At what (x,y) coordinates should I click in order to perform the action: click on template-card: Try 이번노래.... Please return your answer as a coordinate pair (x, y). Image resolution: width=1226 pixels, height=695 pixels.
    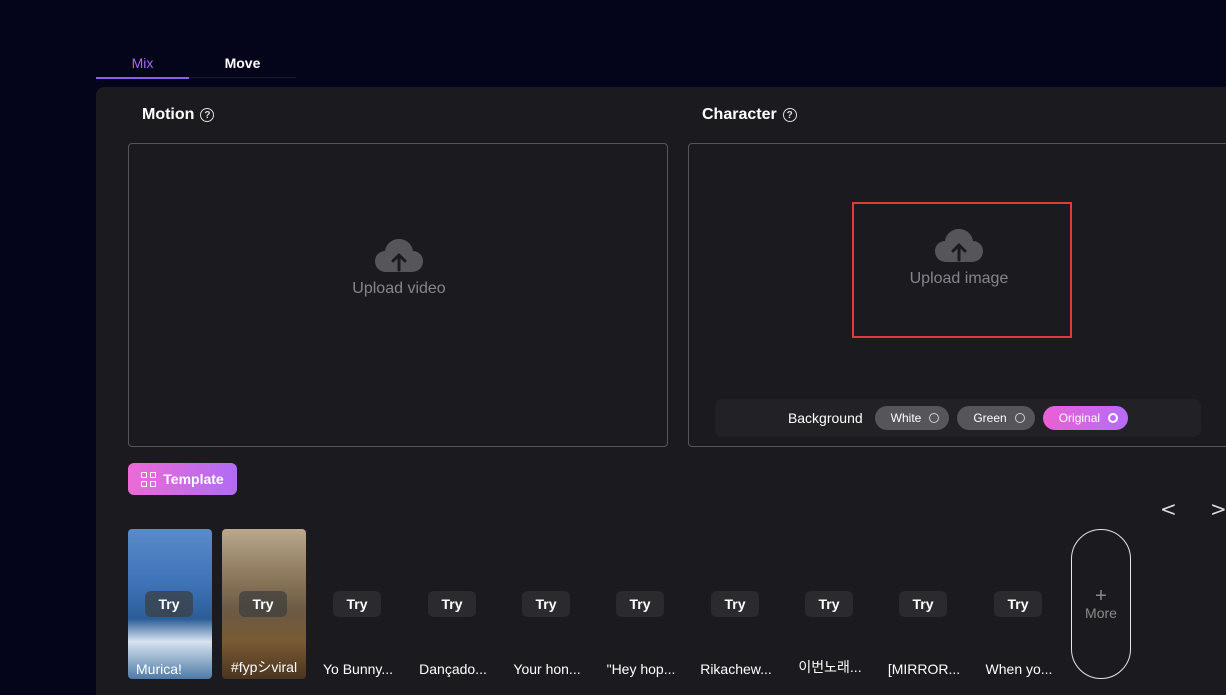
    Looking at the image, I should click on (830, 604).